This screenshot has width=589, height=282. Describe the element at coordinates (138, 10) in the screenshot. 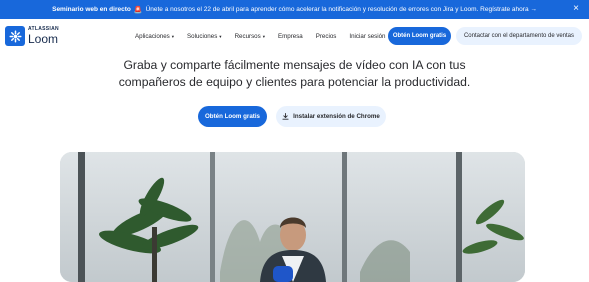

I see `siren-icon: 🚨` at that location.